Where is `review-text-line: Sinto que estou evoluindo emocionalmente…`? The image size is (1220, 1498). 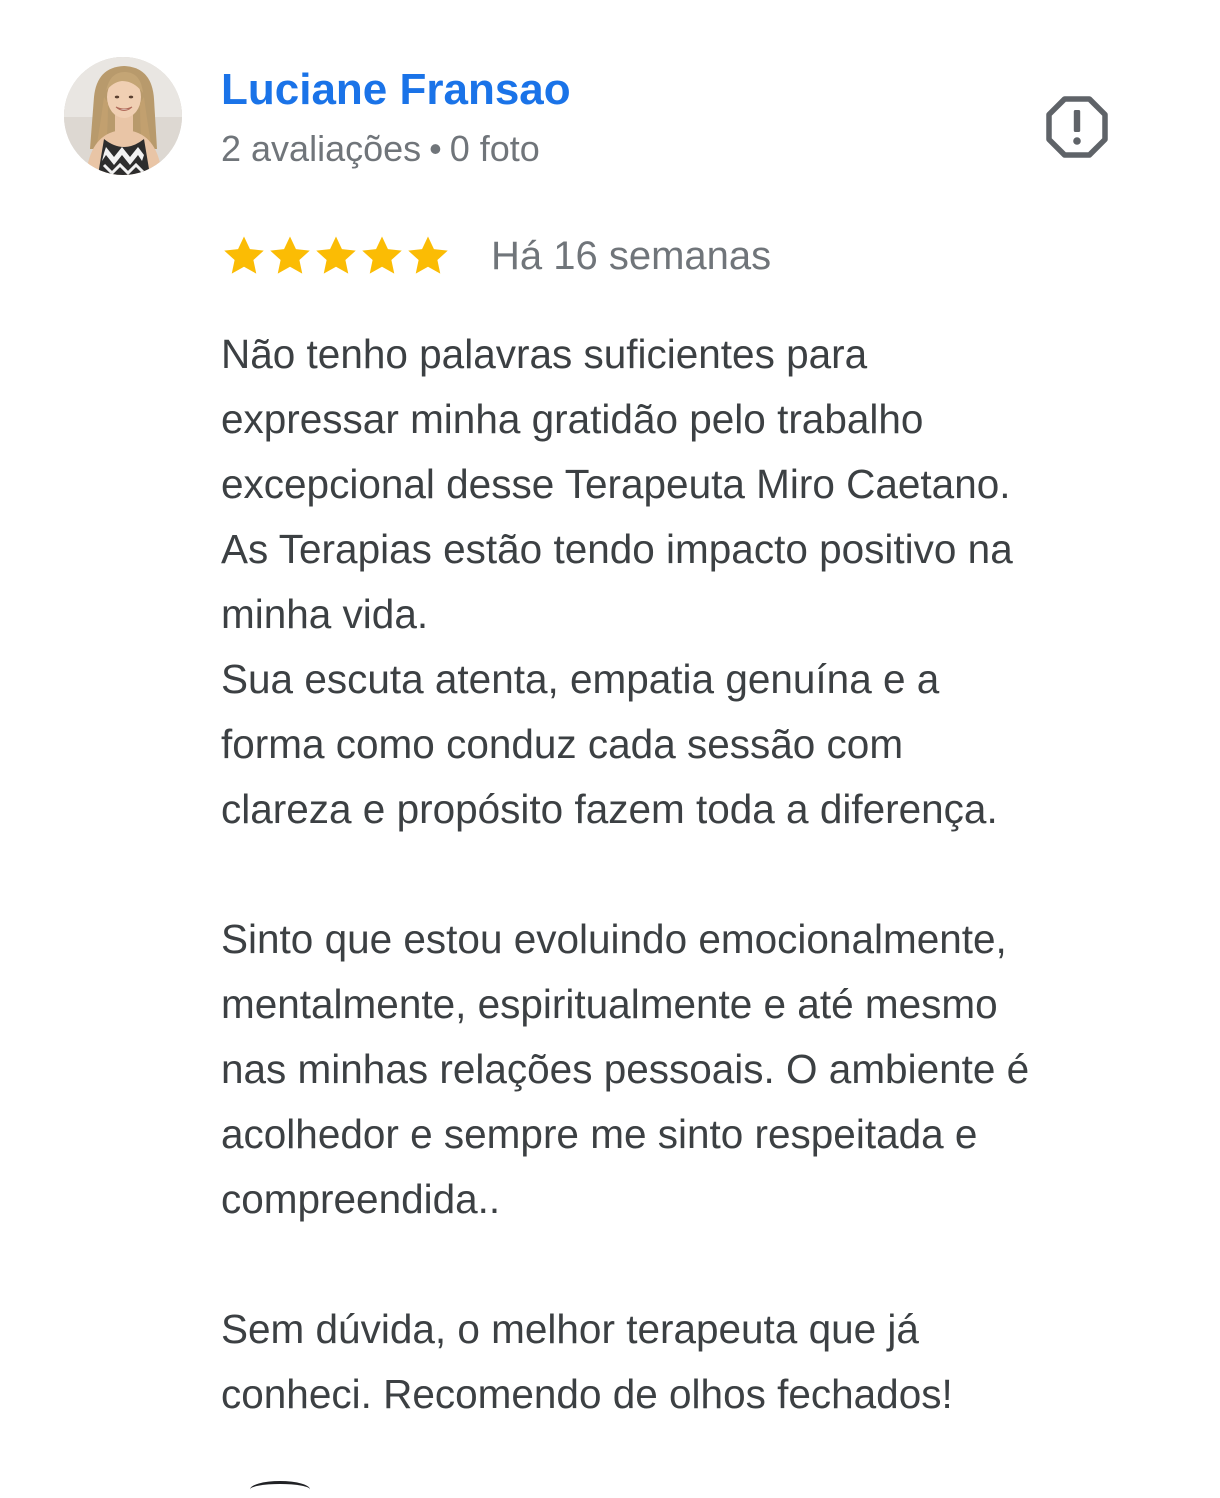
review-text-line: Sinto que estou evoluindo emocionalmente… is located at coordinates (614, 939).